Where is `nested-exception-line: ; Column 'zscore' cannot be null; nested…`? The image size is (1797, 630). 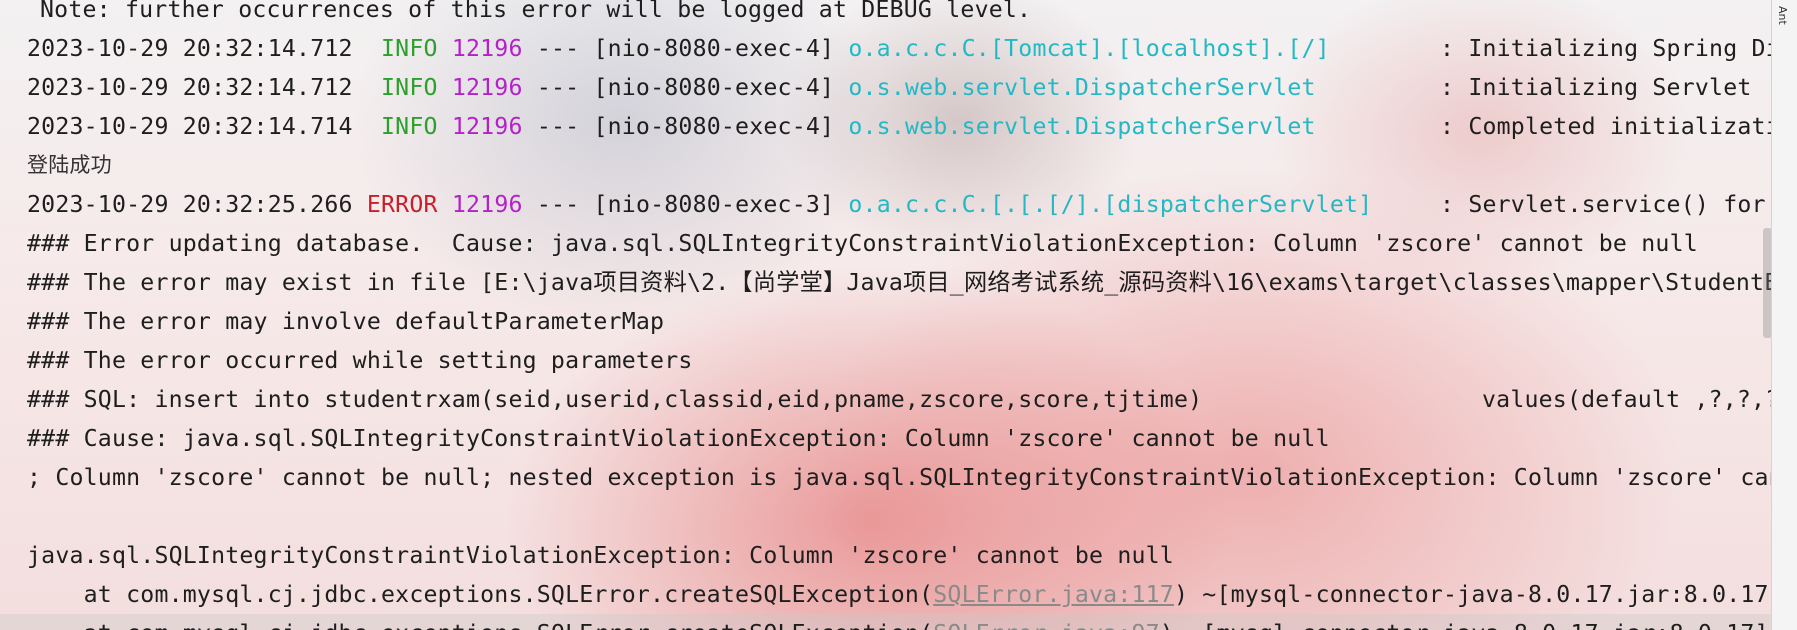 nested-exception-line: ; Column 'zscore' cannot be null; nested… is located at coordinates (899, 477).